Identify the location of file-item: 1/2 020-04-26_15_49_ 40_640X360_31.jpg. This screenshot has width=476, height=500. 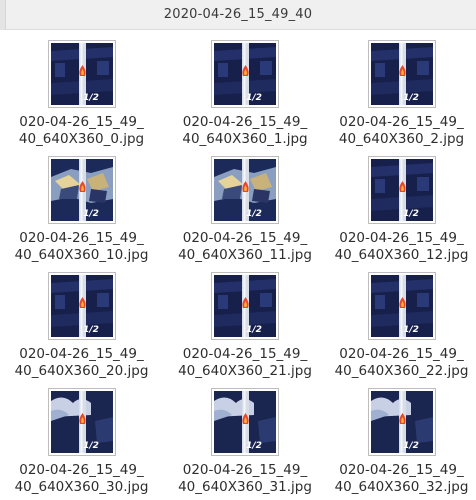
(245, 442).